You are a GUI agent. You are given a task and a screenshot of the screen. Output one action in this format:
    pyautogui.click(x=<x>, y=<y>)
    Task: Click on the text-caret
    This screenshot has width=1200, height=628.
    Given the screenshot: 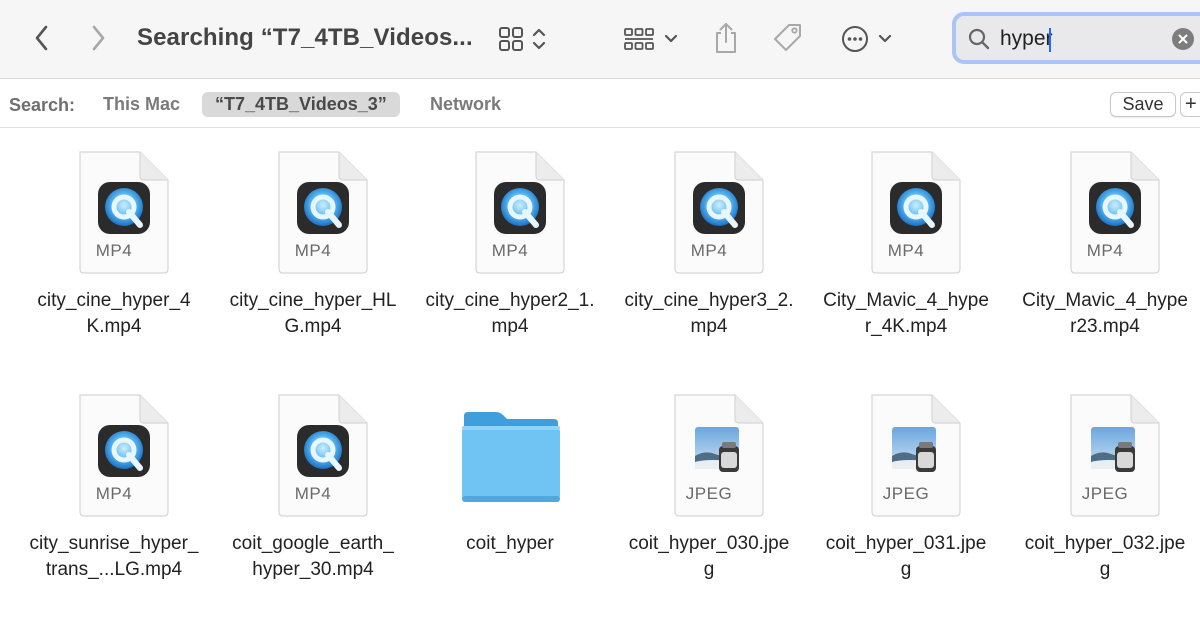 What is the action you would take?
    pyautogui.click(x=1050, y=40)
    